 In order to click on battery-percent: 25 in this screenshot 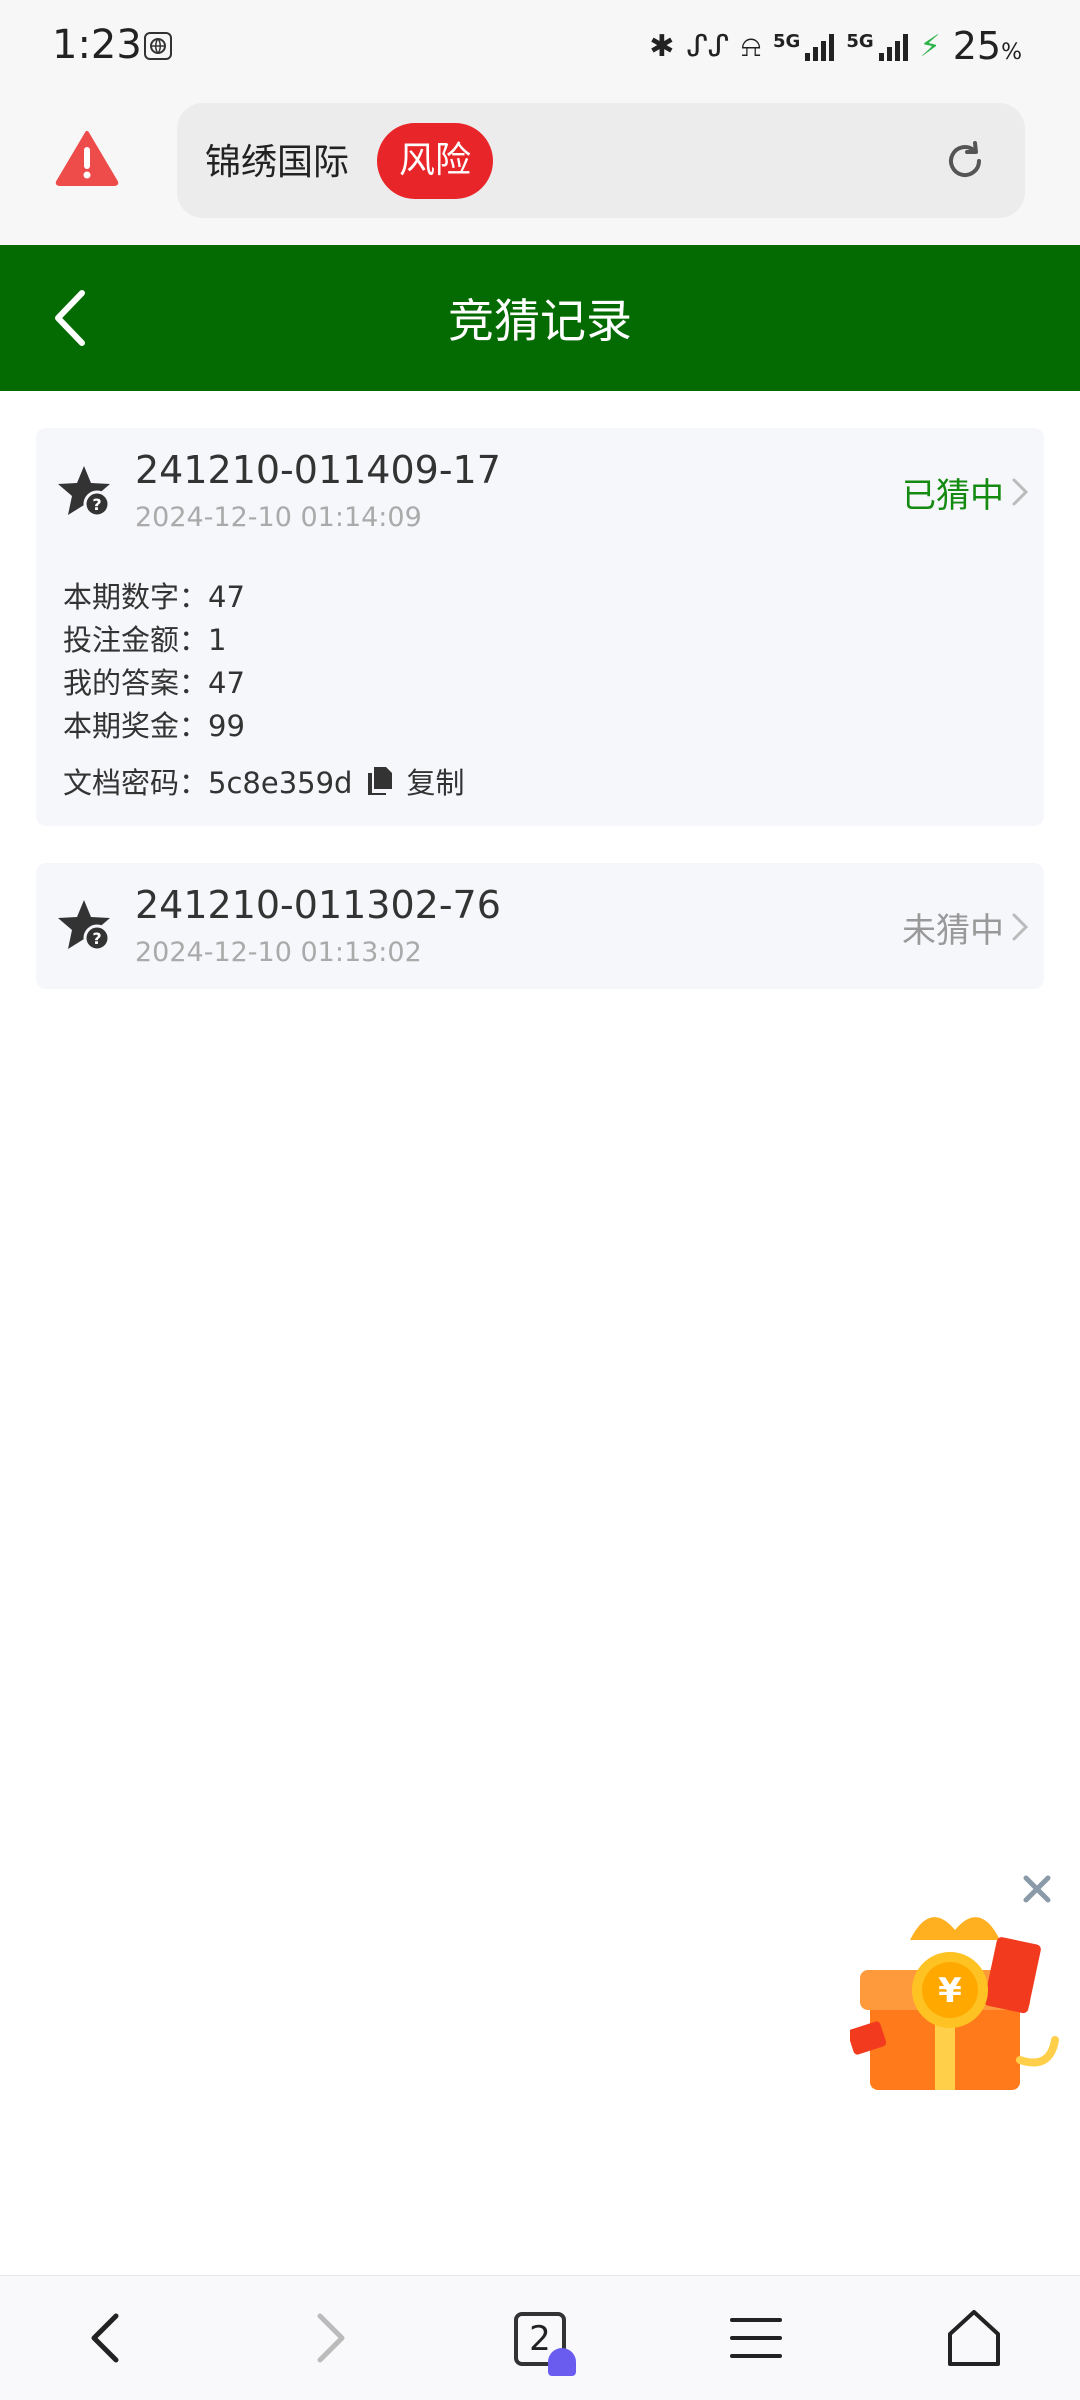, I will do `click(977, 46)`.